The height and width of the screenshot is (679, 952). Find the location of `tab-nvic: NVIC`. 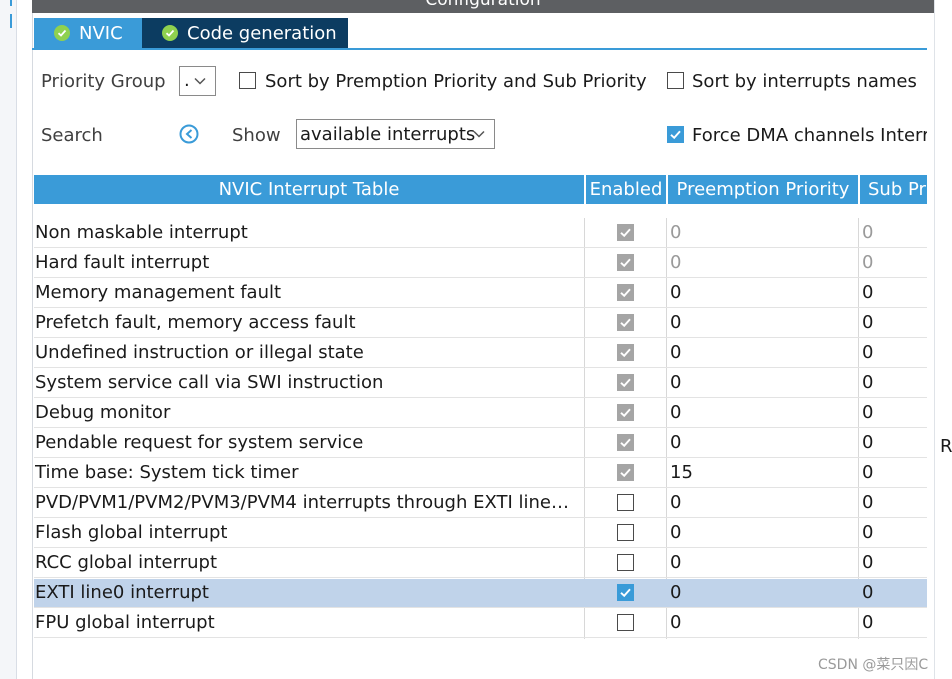

tab-nvic: NVIC is located at coordinates (88, 33).